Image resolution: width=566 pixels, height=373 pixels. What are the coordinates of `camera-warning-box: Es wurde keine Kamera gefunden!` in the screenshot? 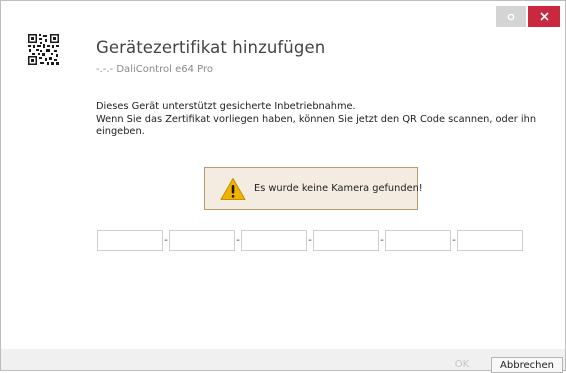 It's located at (313, 188).